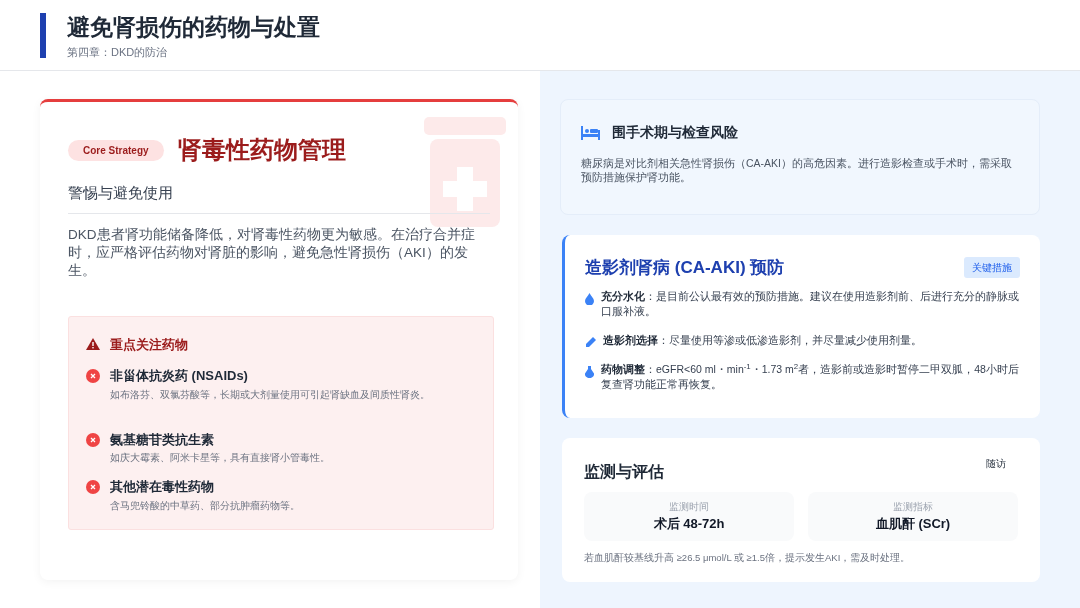 This screenshot has height=608, width=1080. Describe the element at coordinates (748, 558) in the screenshot. I see `monitoring-note: 若血肌酐较基线升高 ≥26.5 μmol/L 或 ≥1.5倍，提示发生AKI，需及时处理。` at that location.